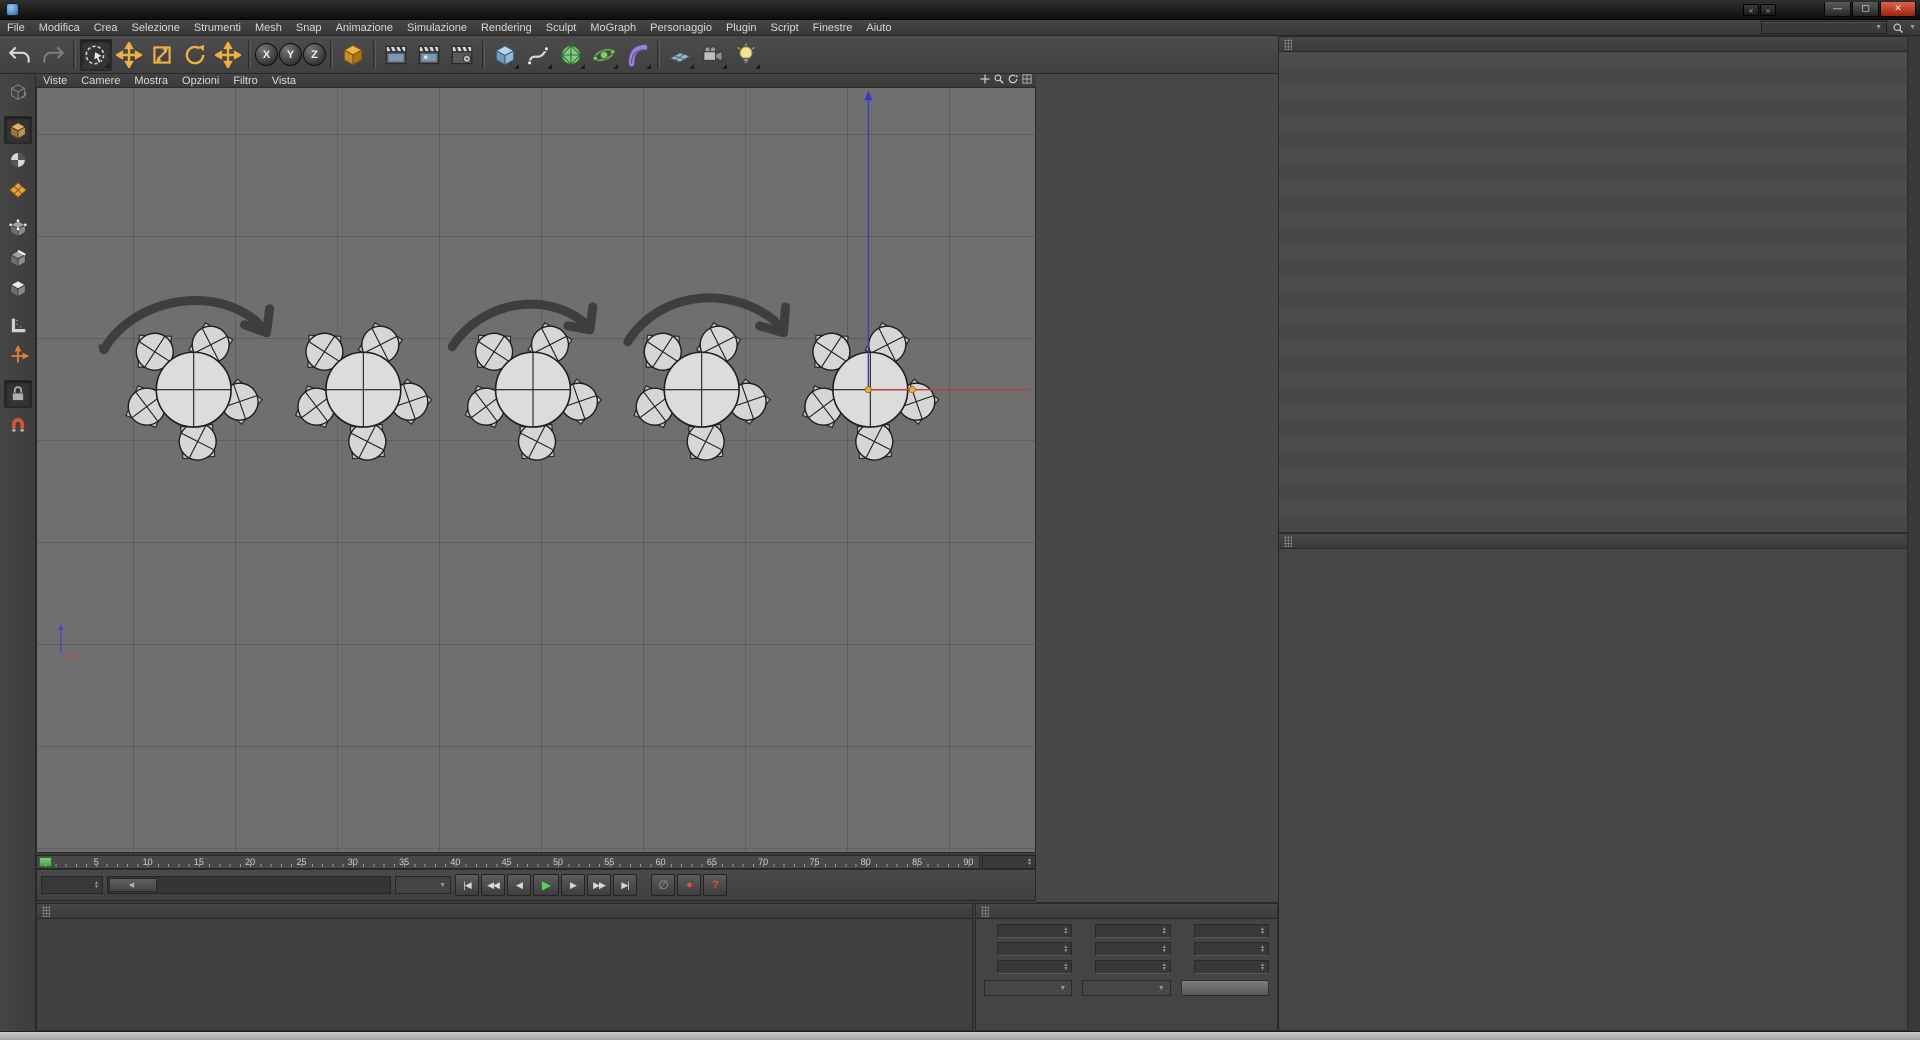  What do you see at coordinates (681, 28) in the screenshot?
I see `menu-personaggio: Personaggio` at bounding box center [681, 28].